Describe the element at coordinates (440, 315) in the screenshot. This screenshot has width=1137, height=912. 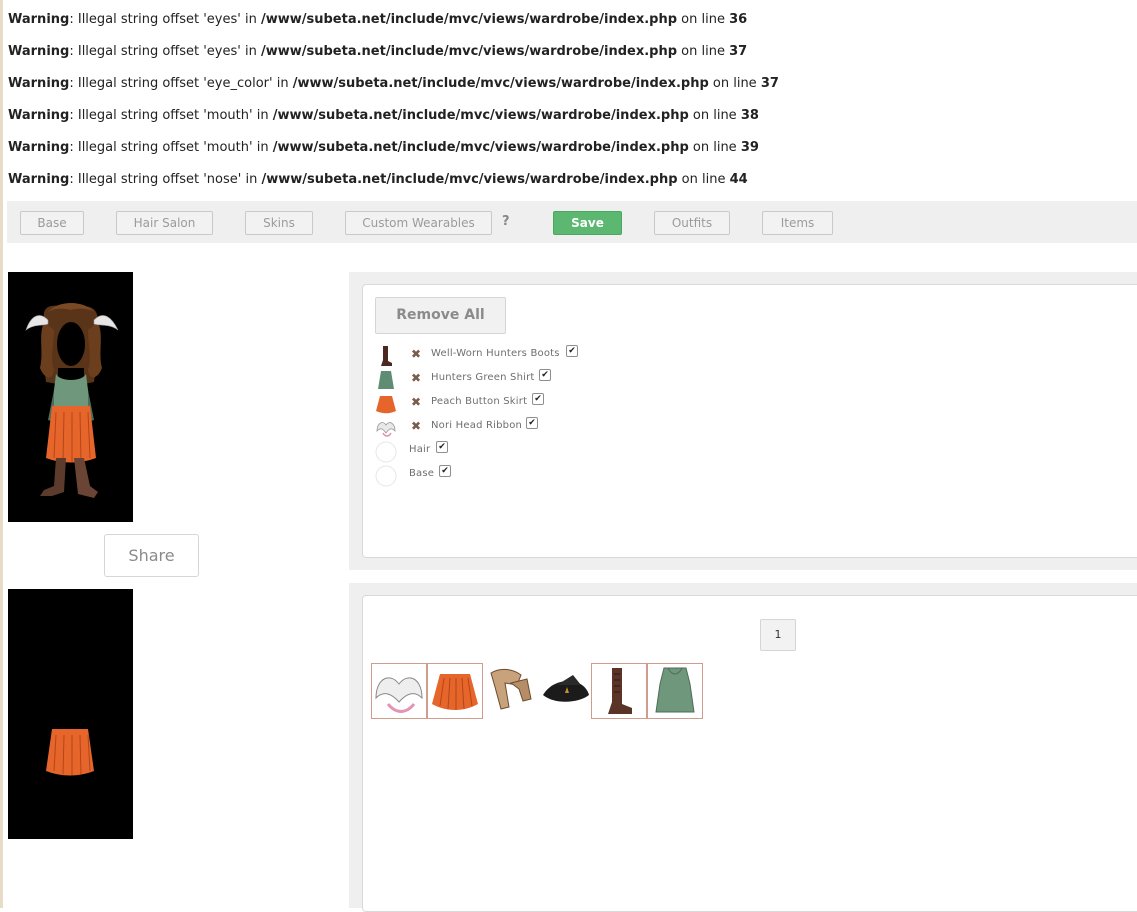
I see `remove-all-button: Remove All` at that location.